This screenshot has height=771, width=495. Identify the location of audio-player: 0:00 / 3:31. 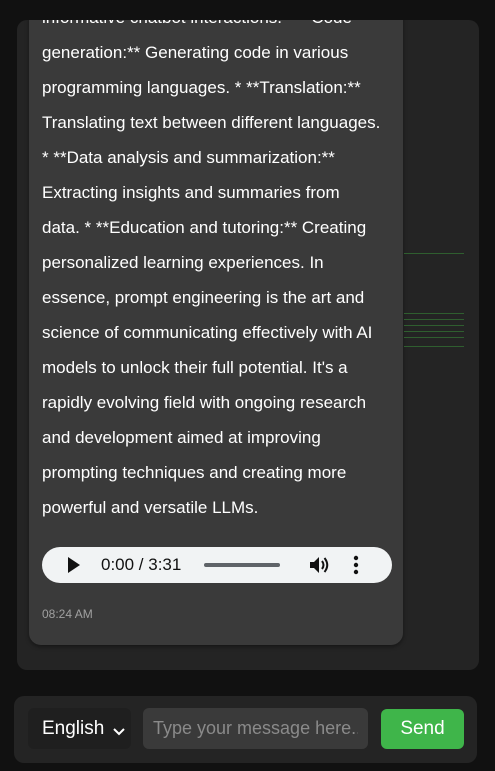
(217, 565).